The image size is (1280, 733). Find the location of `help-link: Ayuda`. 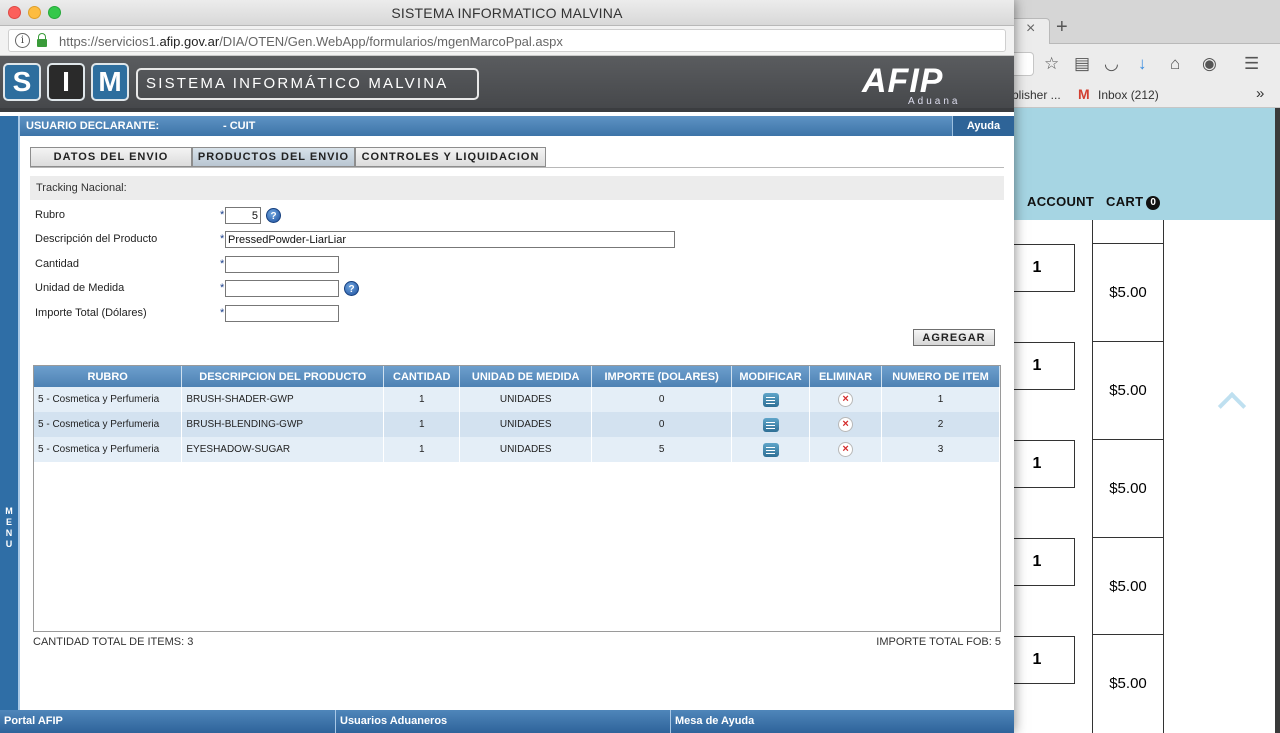

help-link: Ayuda is located at coordinates (983, 126).